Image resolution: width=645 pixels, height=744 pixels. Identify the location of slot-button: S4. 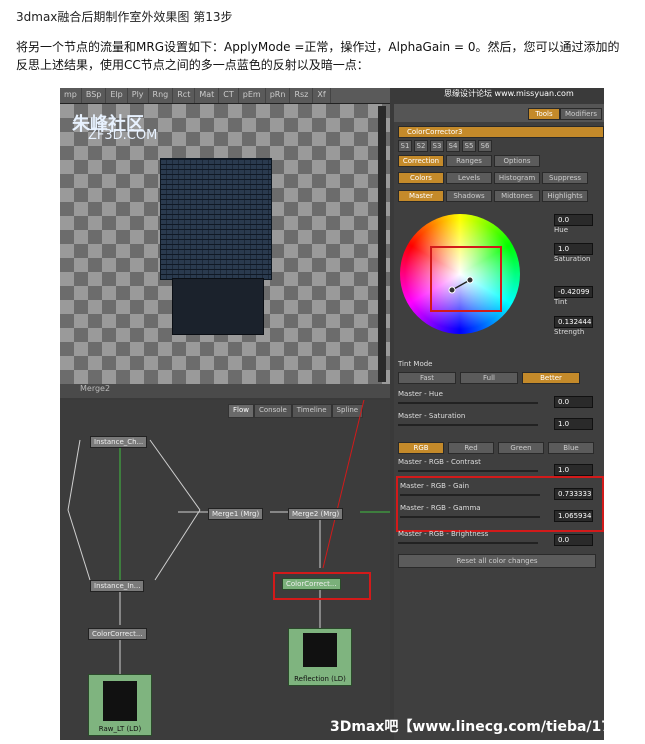
(453, 146).